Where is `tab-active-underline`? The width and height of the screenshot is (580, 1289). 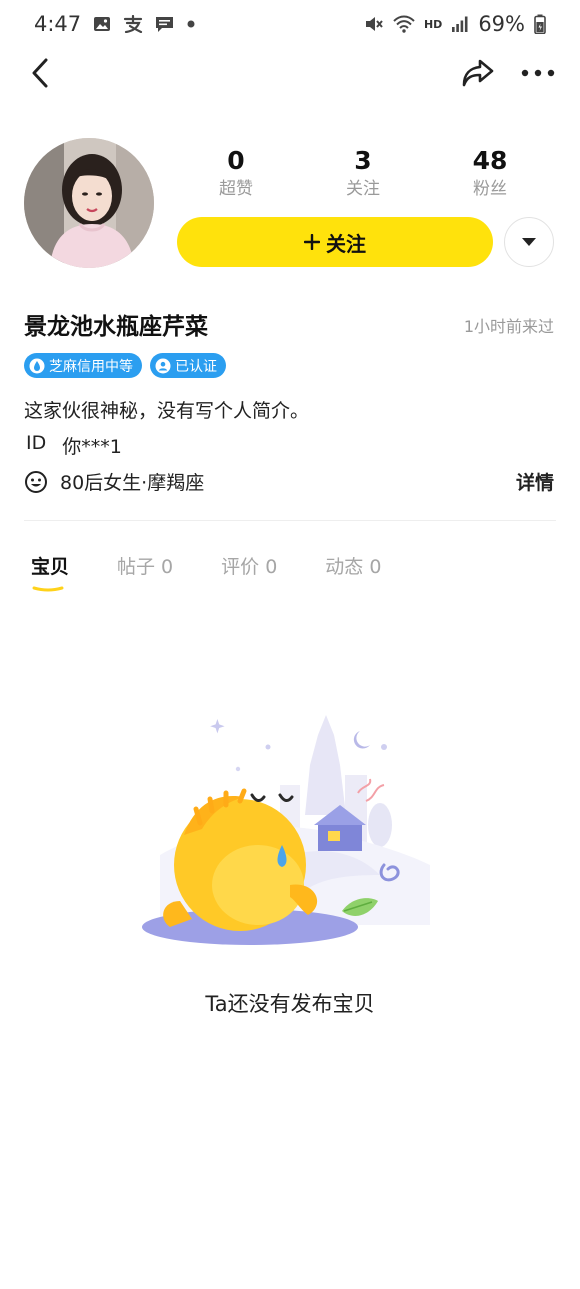 tab-active-underline is located at coordinates (48, 589).